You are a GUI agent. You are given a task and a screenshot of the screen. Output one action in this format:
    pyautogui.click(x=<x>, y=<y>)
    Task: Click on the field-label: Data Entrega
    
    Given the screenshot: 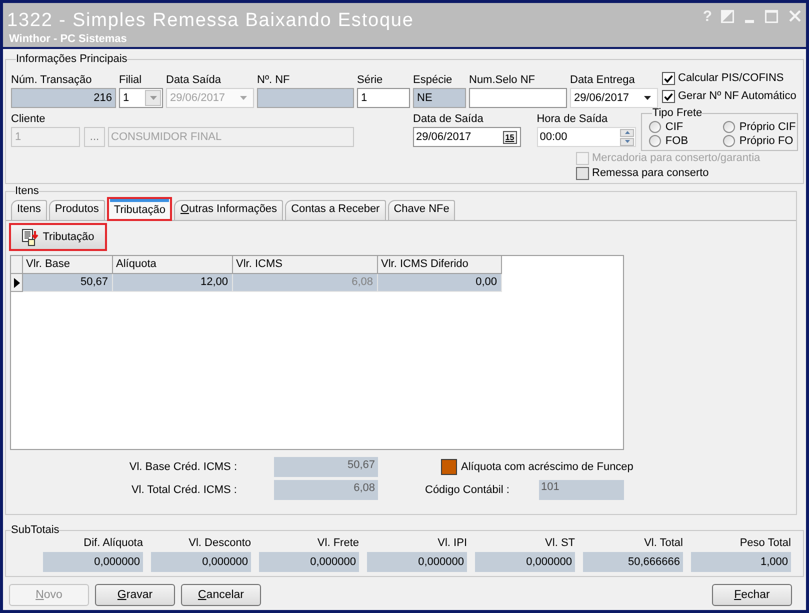 What is the action you would take?
    pyautogui.click(x=602, y=80)
    